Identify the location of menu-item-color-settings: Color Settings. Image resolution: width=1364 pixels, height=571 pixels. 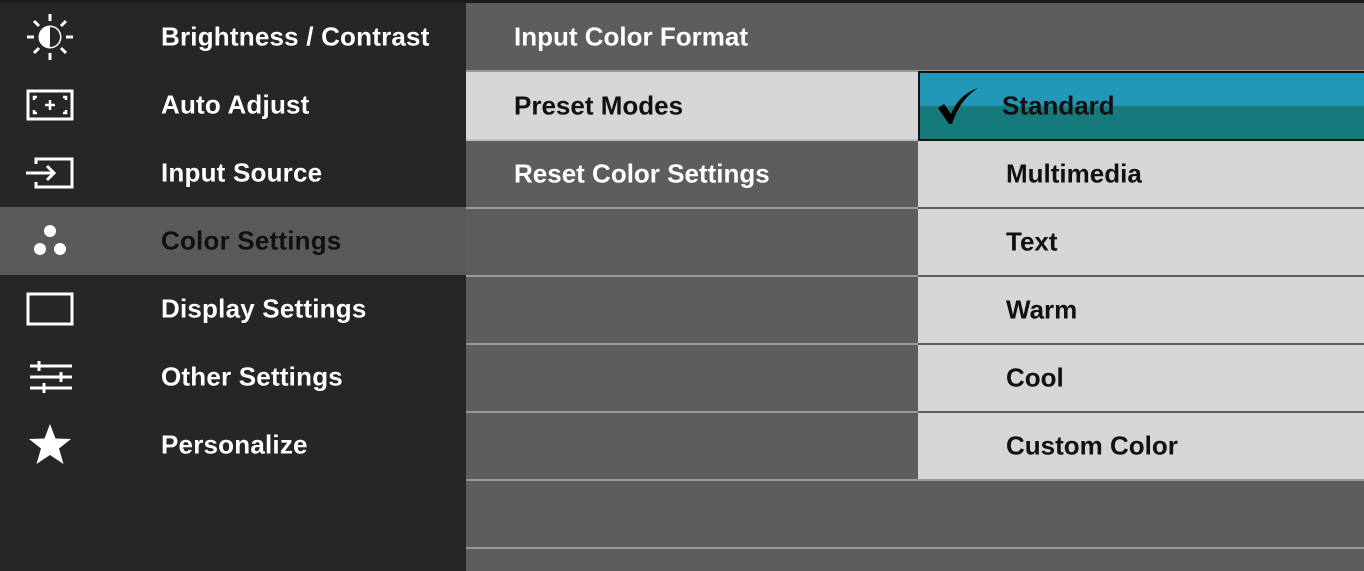
(233, 241).